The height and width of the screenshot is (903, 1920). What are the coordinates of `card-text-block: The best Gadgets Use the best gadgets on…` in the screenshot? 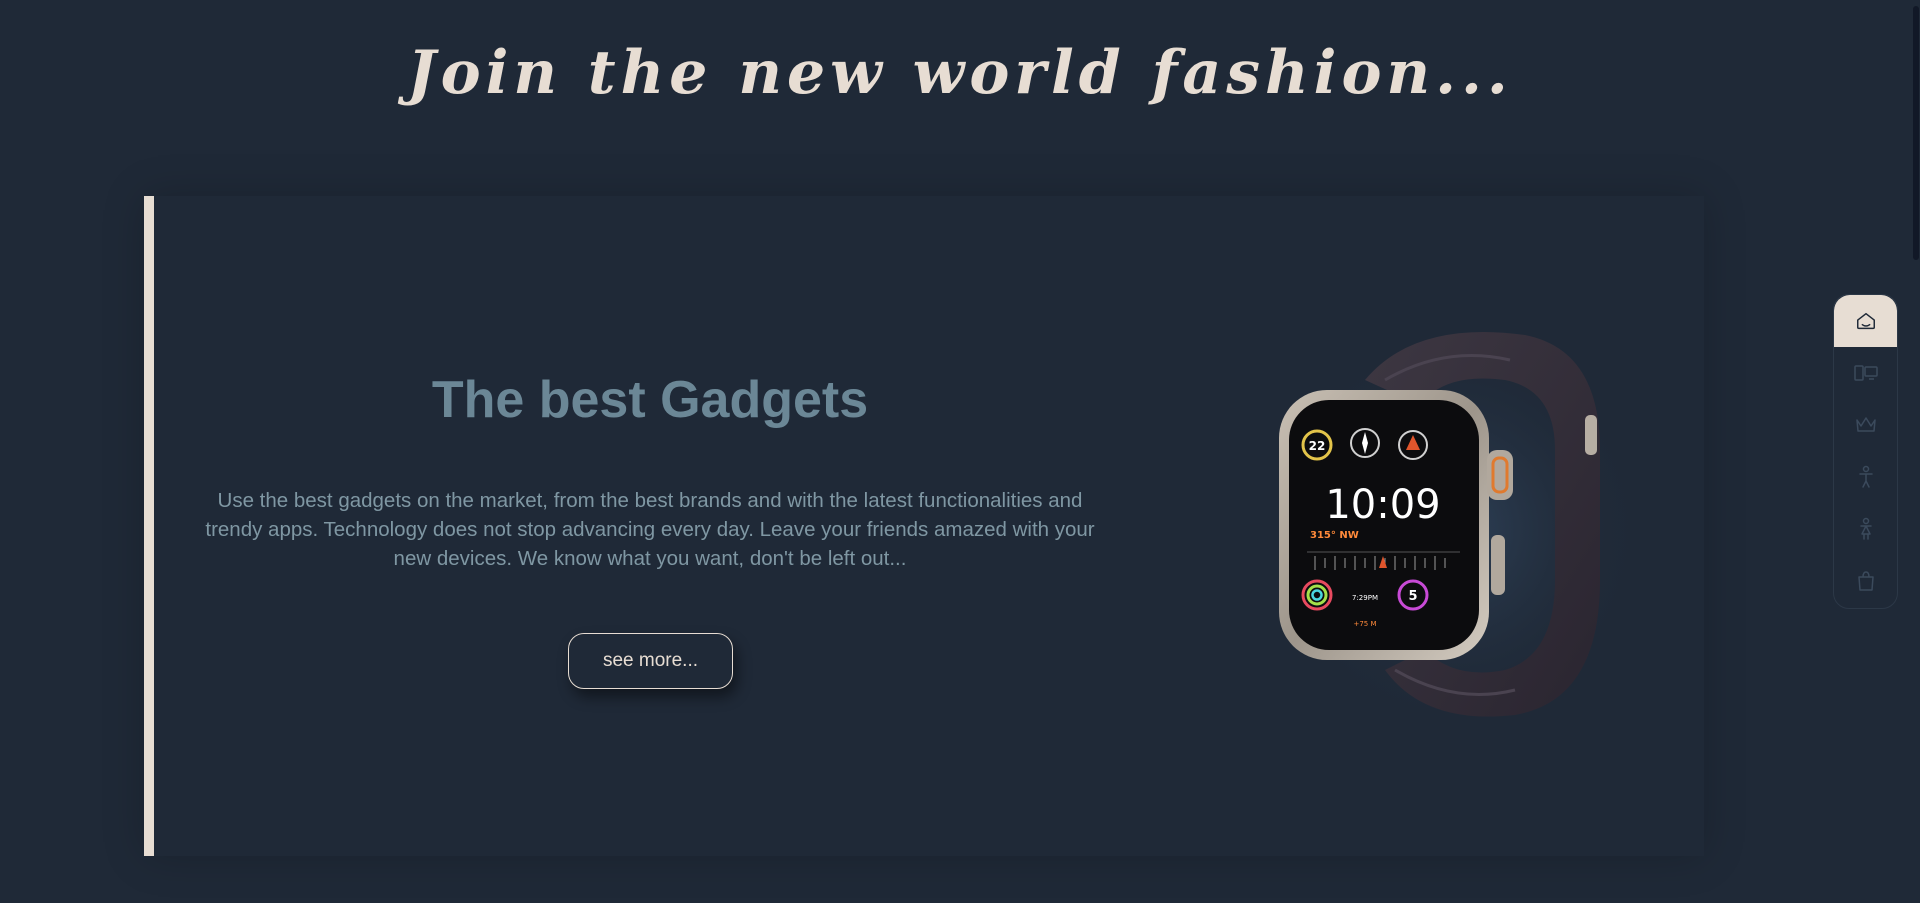 It's located at (650, 471).